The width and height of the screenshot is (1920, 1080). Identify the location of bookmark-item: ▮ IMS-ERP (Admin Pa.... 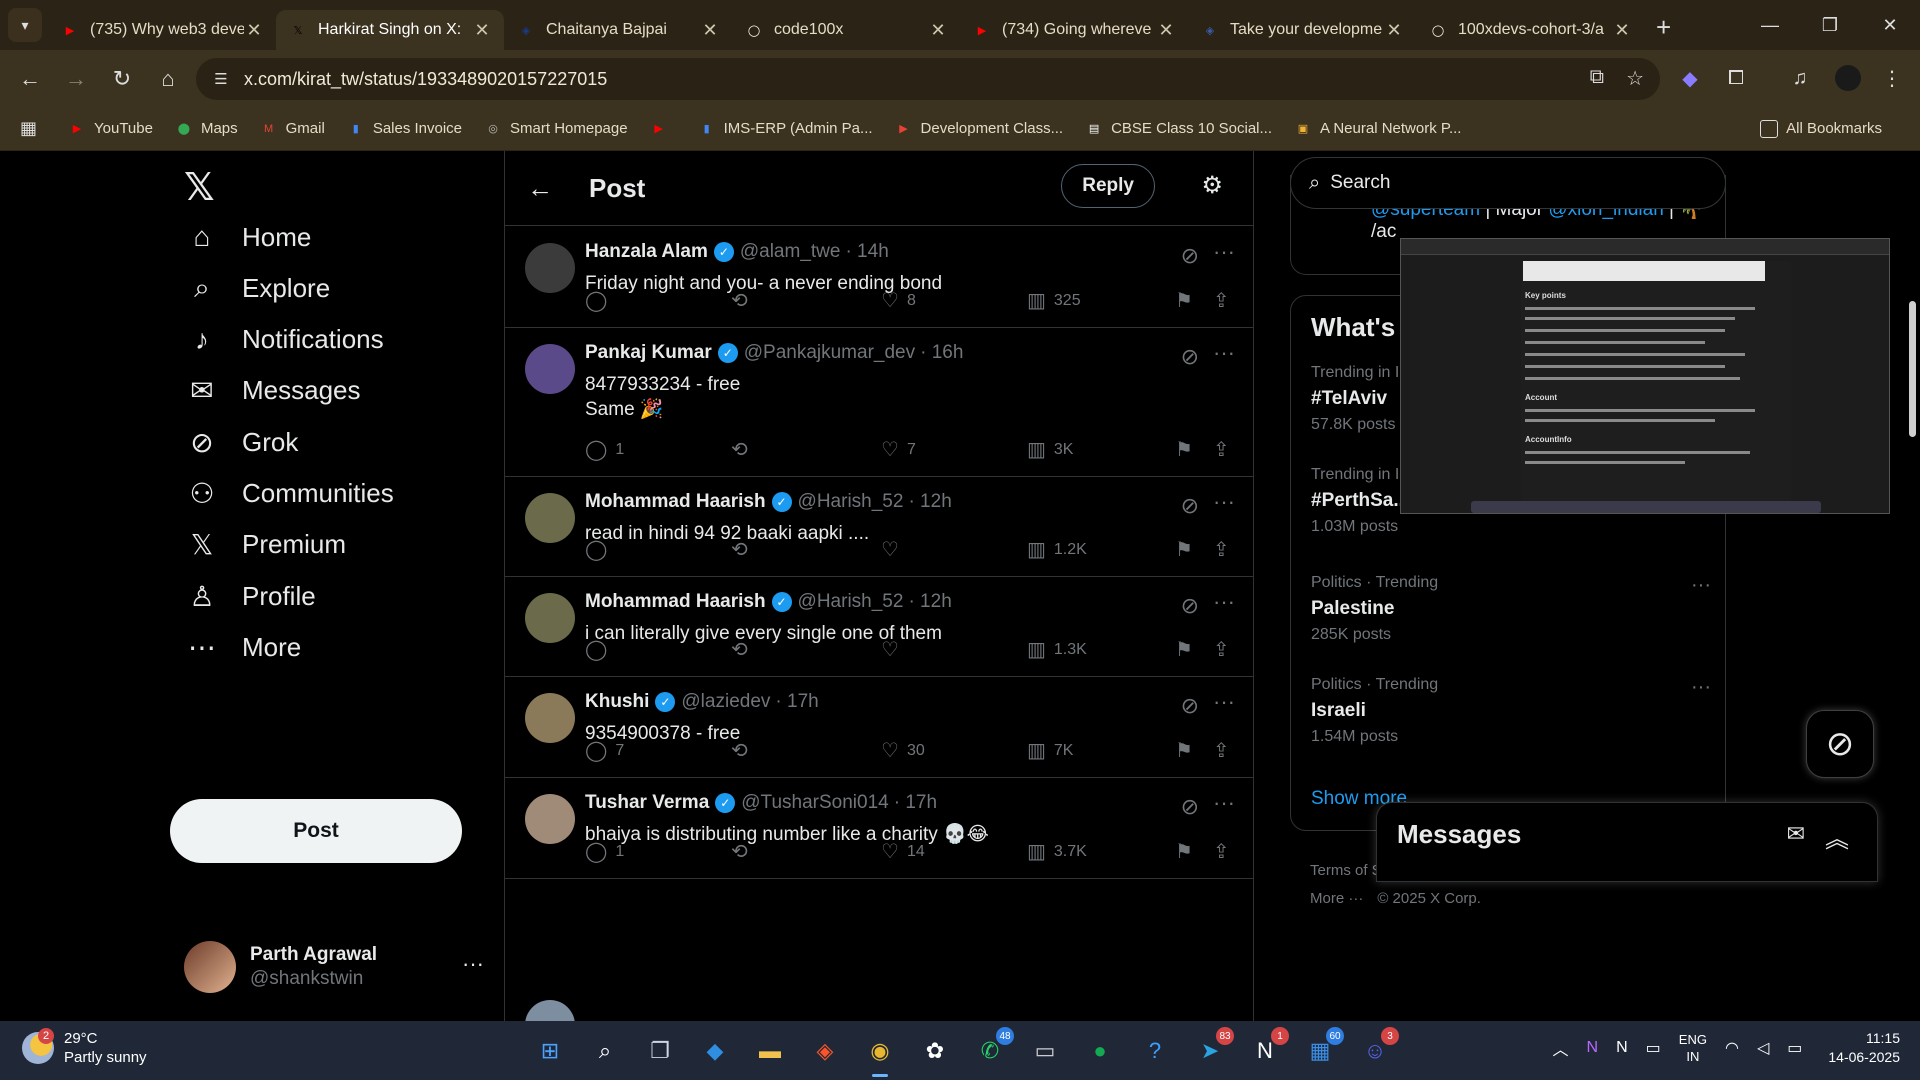
(785, 129).